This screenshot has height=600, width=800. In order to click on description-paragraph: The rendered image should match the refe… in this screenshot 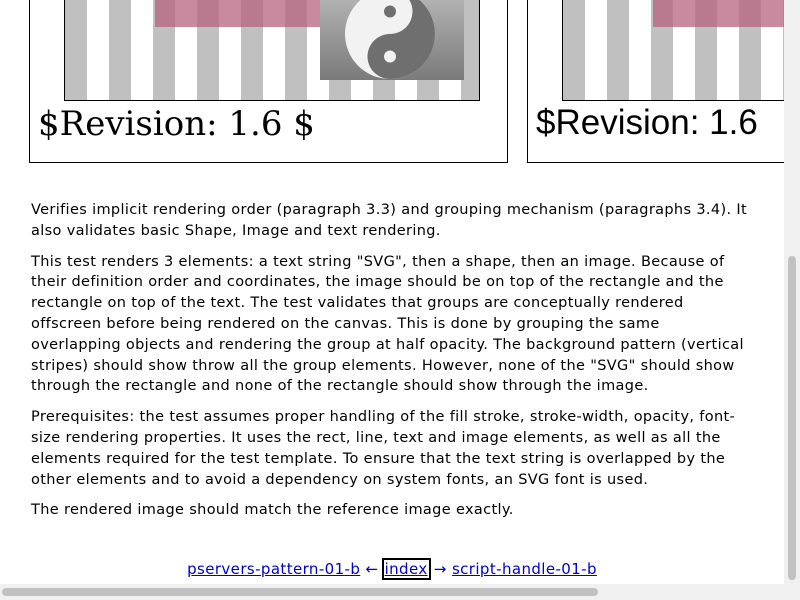, I will do `click(272, 510)`.